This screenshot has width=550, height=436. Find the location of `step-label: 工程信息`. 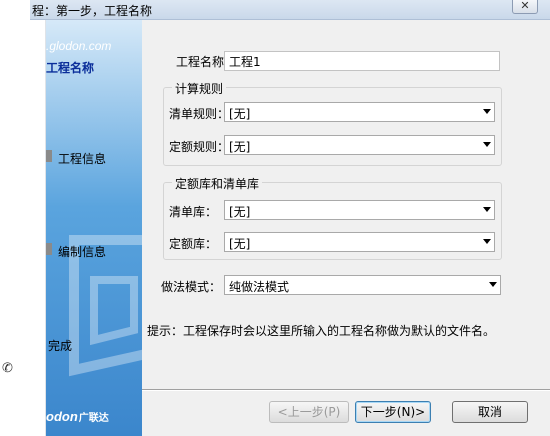

step-label: 工程信息 is located at coordinates (82, 159).